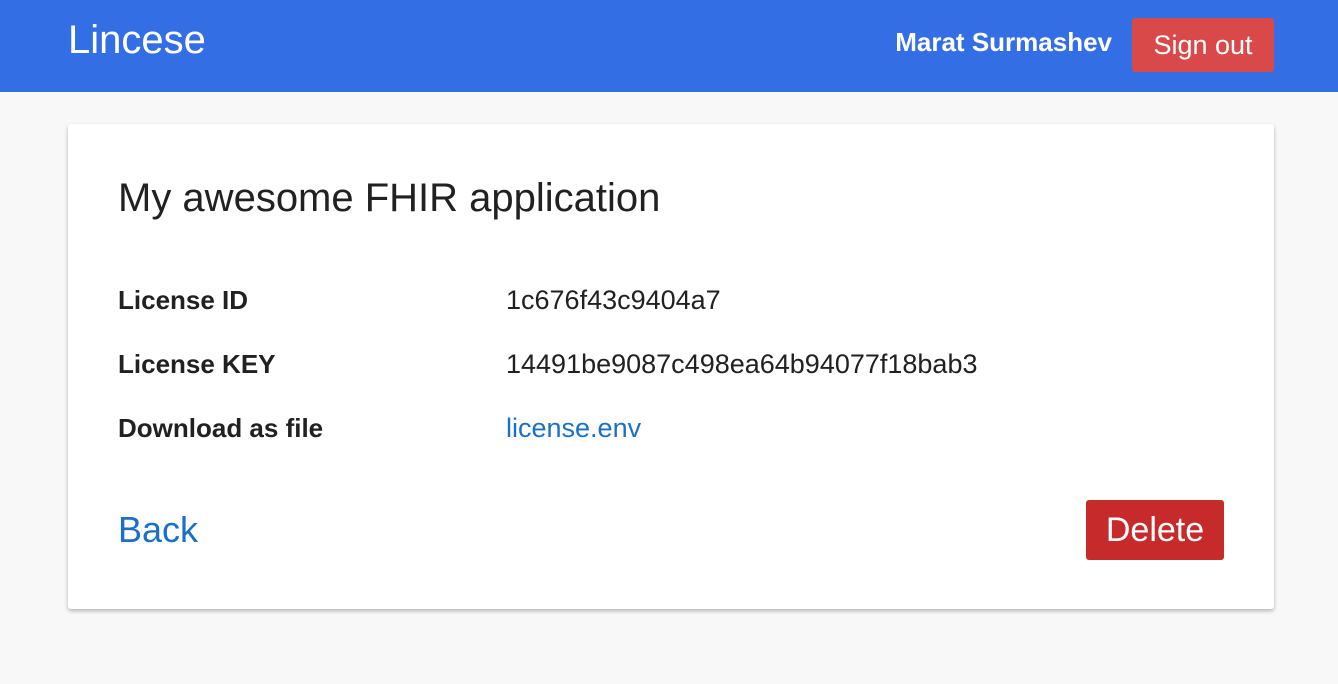  I want to click on delete-button: Delete, so click(1155, 530).